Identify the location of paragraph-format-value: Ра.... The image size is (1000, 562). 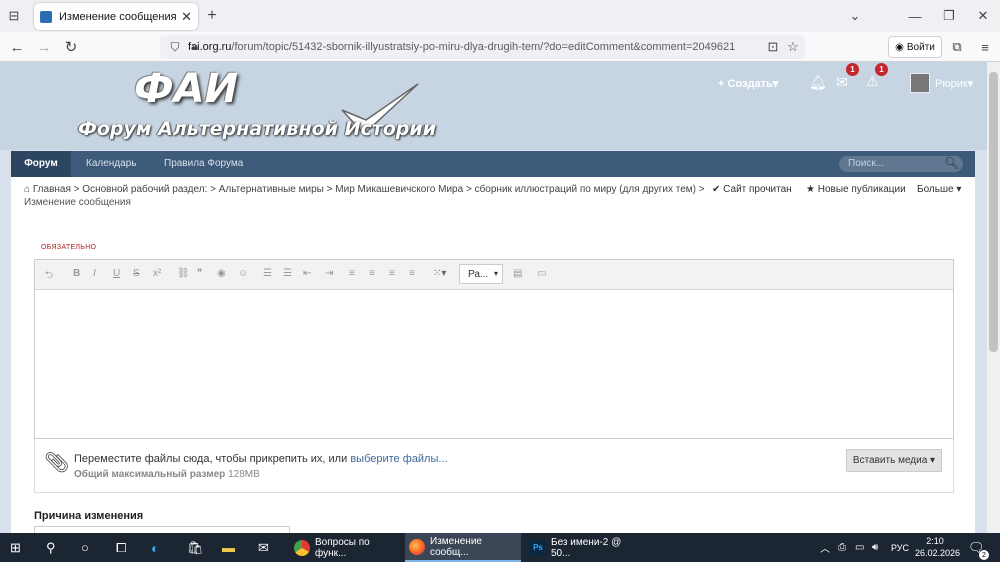
(478, 274).